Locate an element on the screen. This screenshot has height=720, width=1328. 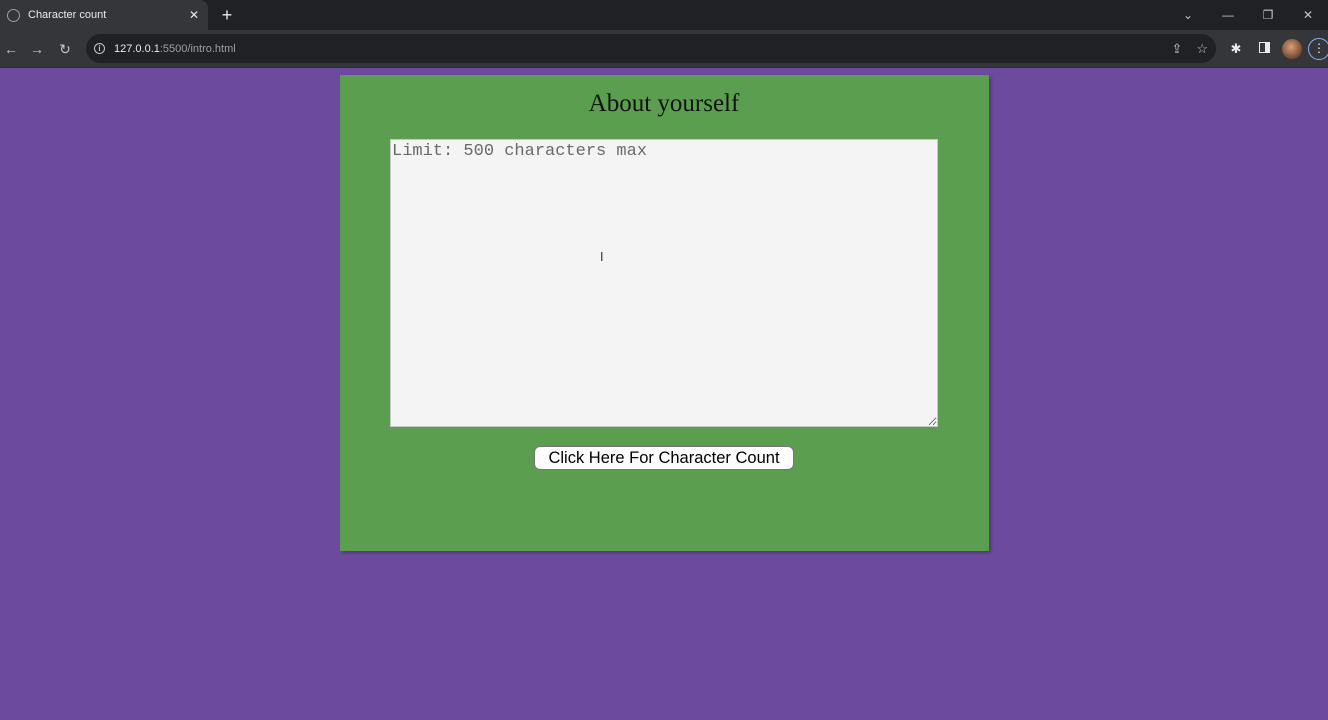
browser-menu-icon: ⋮ is located at coordinates (1318, 48).